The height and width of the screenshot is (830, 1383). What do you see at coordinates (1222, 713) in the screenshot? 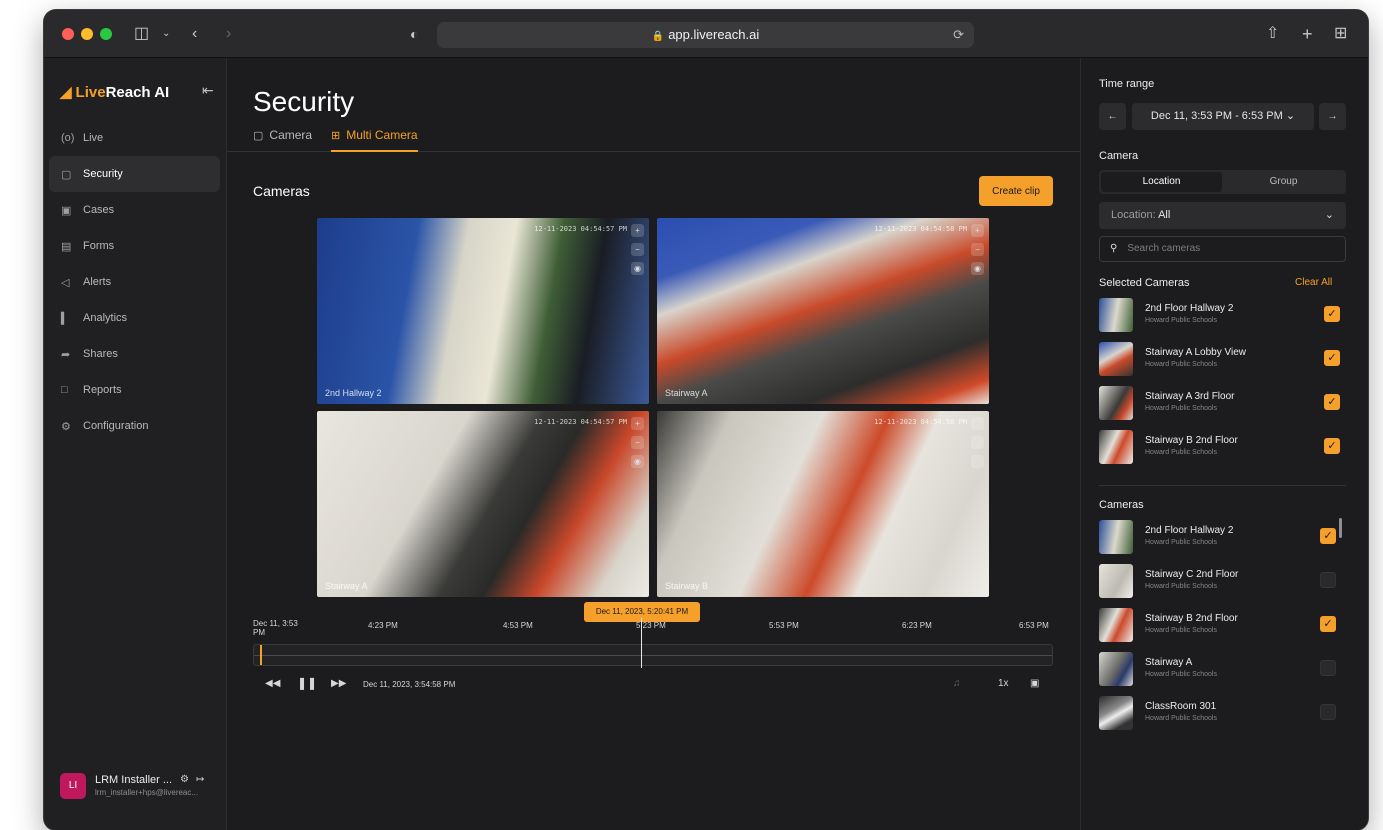
I see `camera-list-item: ClassRoom 301 Howard Public Schools` at bounding box center [1222, 713].